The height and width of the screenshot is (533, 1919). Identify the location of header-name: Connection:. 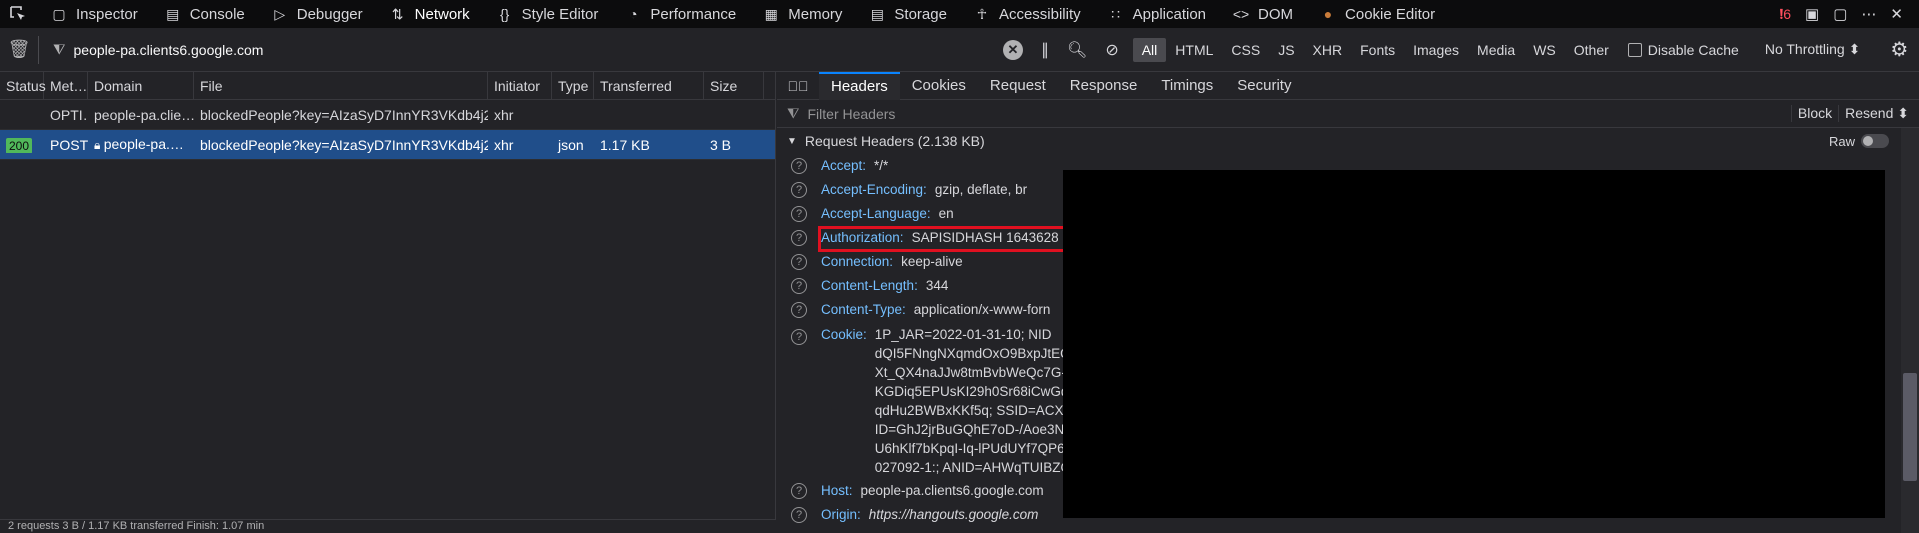
(857, 261).